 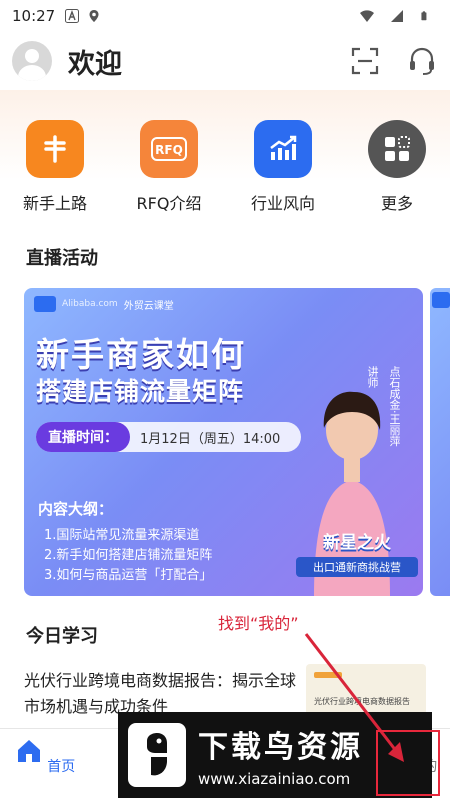 I want to click on nav-label: 首页, so click(x=61, y=767).